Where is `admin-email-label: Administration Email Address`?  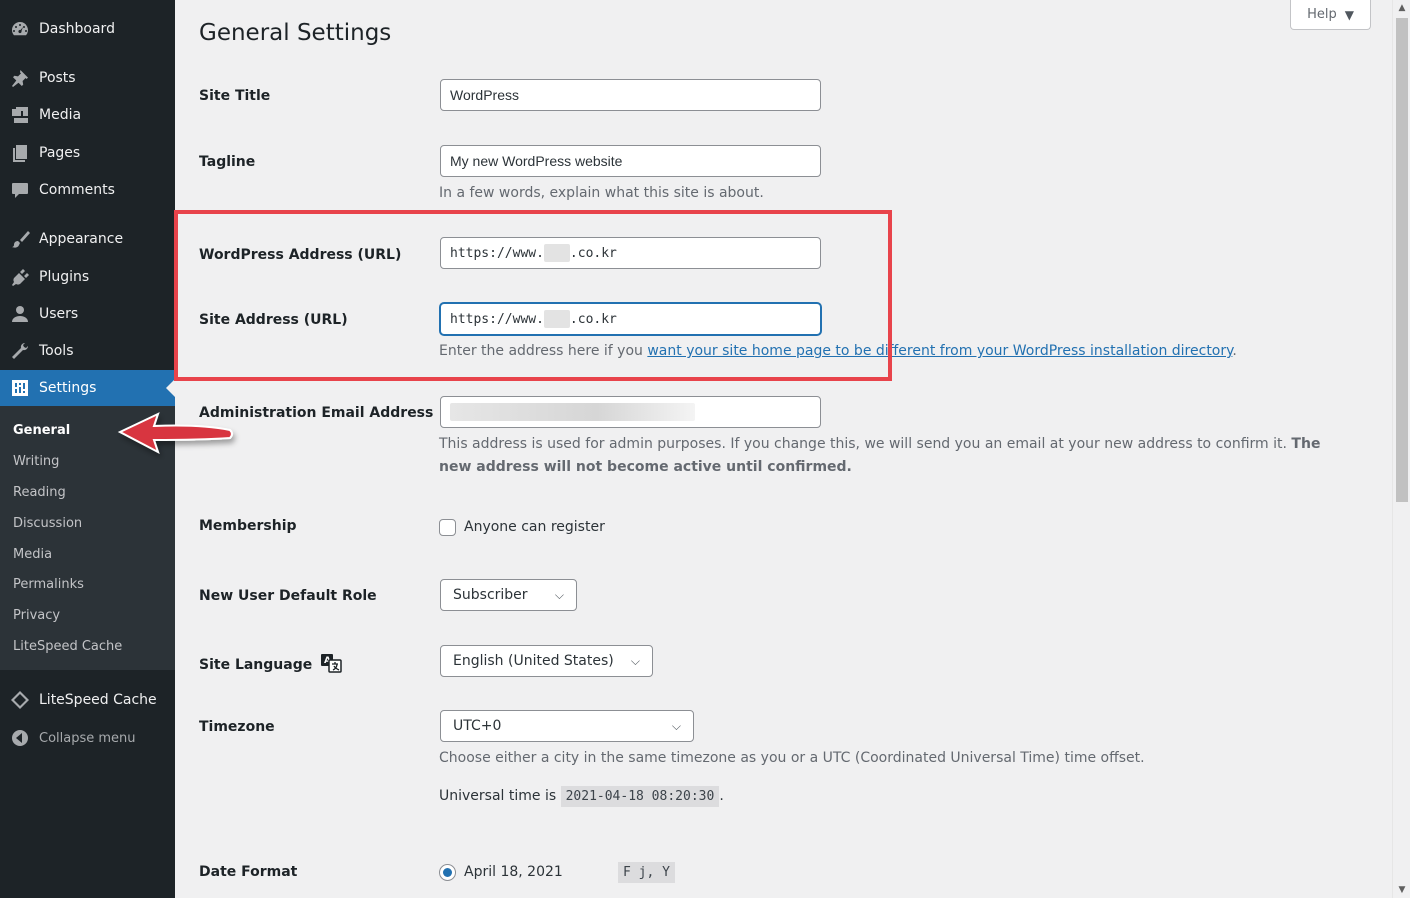
admin-email-label: Administration Email Address is located at coordinates (316, 413).